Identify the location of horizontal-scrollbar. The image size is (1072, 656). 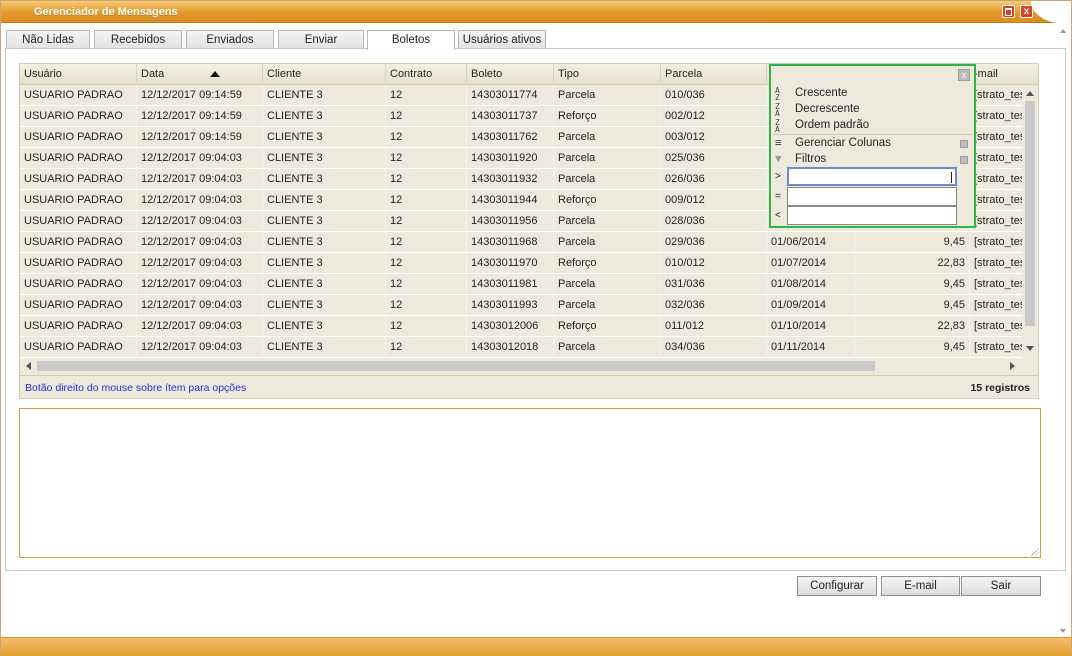
(521, 366).